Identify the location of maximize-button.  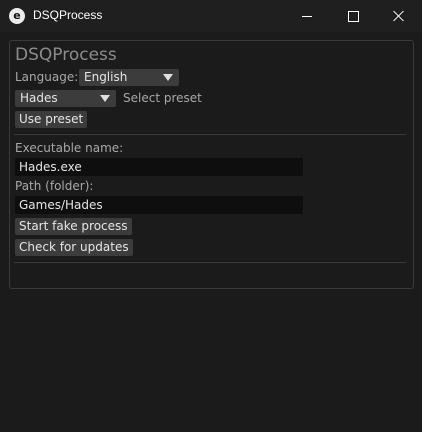
(353, 16).